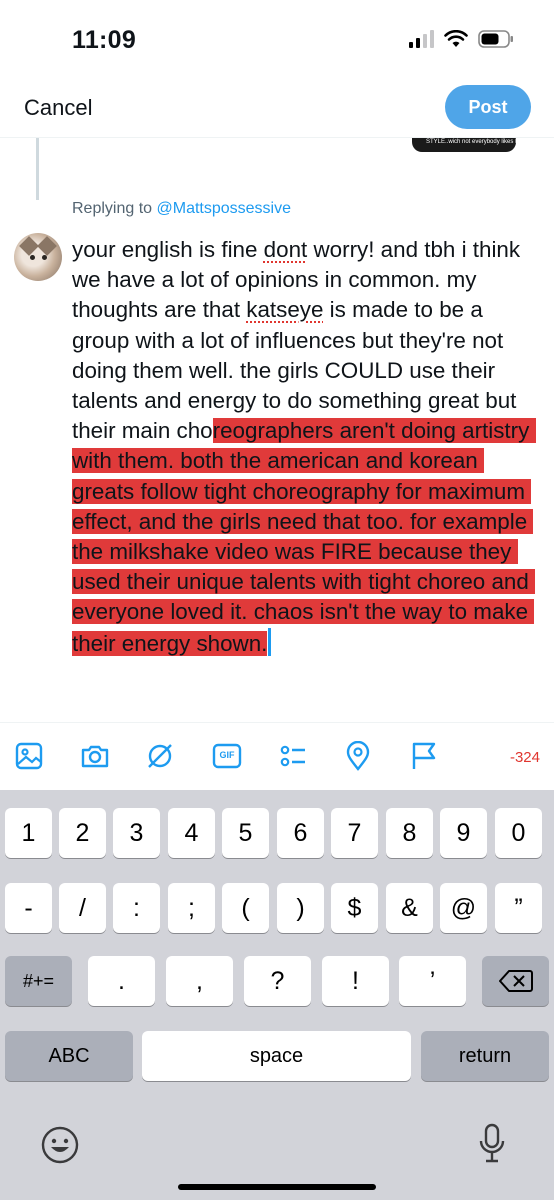 Image resolution: width=554 pixels, height=1200 pixels. What do you see at coordinates (191, 908) in the screenshot?
I see `key-semicolon: ;` at bounding box center [191, 908].